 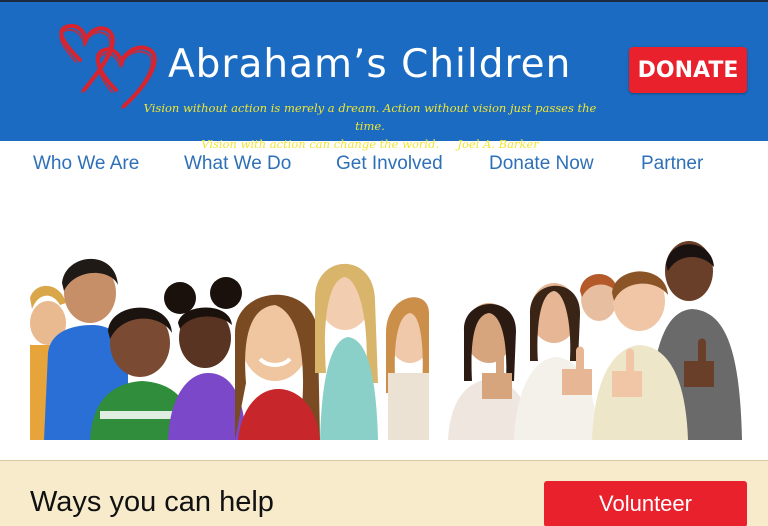 What do you see at coordinates (369, 64) in the screenshot?
I see `site-title: Abraham’s Children` at bounding box center [369, 64].